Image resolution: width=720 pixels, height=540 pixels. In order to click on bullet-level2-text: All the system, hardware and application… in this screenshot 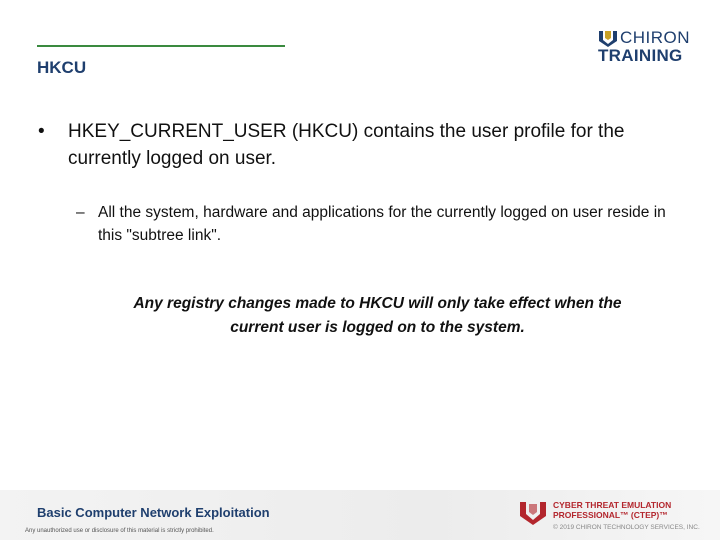, I will do `click(382, 224)`.